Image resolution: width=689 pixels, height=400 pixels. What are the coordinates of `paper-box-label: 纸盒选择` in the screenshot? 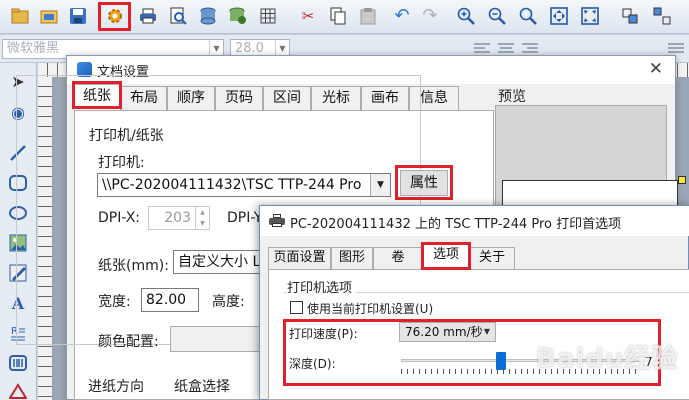 It's located at (202, 387).